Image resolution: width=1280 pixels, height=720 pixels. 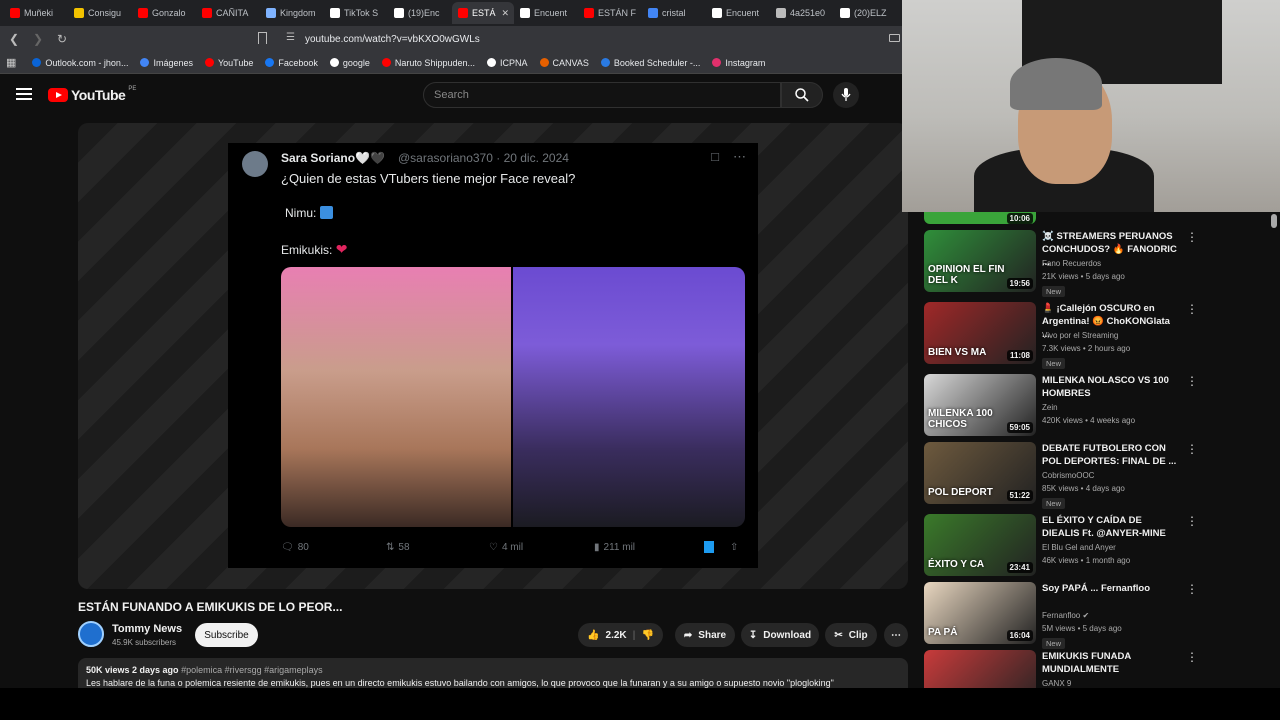 What do you see at coordinates (91, 634) in the screenshot?
I see `channel-avatar` at bounding box center [91, 634].